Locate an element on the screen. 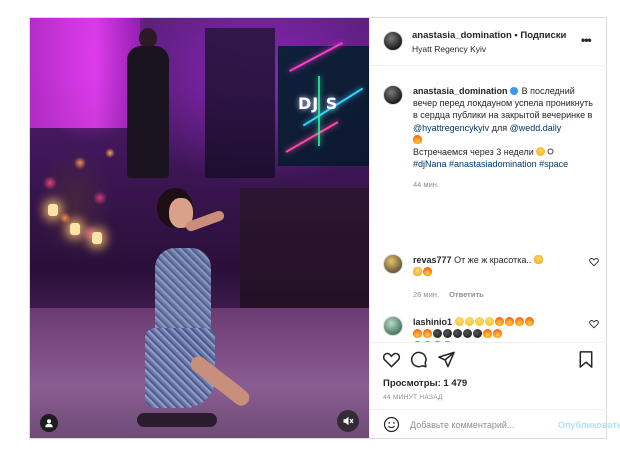  media-wall-light is located at coordinates (85, 73).